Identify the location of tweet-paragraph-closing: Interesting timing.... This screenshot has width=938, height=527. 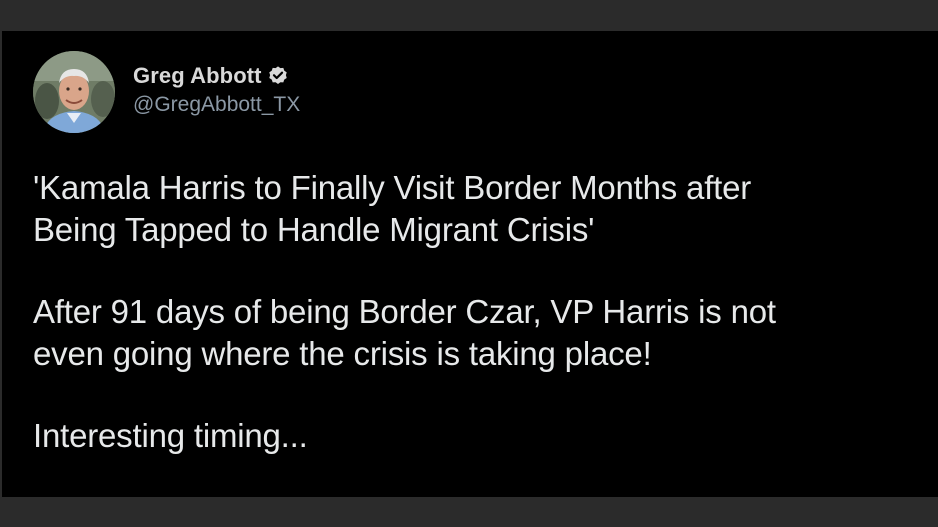
(170, 435).